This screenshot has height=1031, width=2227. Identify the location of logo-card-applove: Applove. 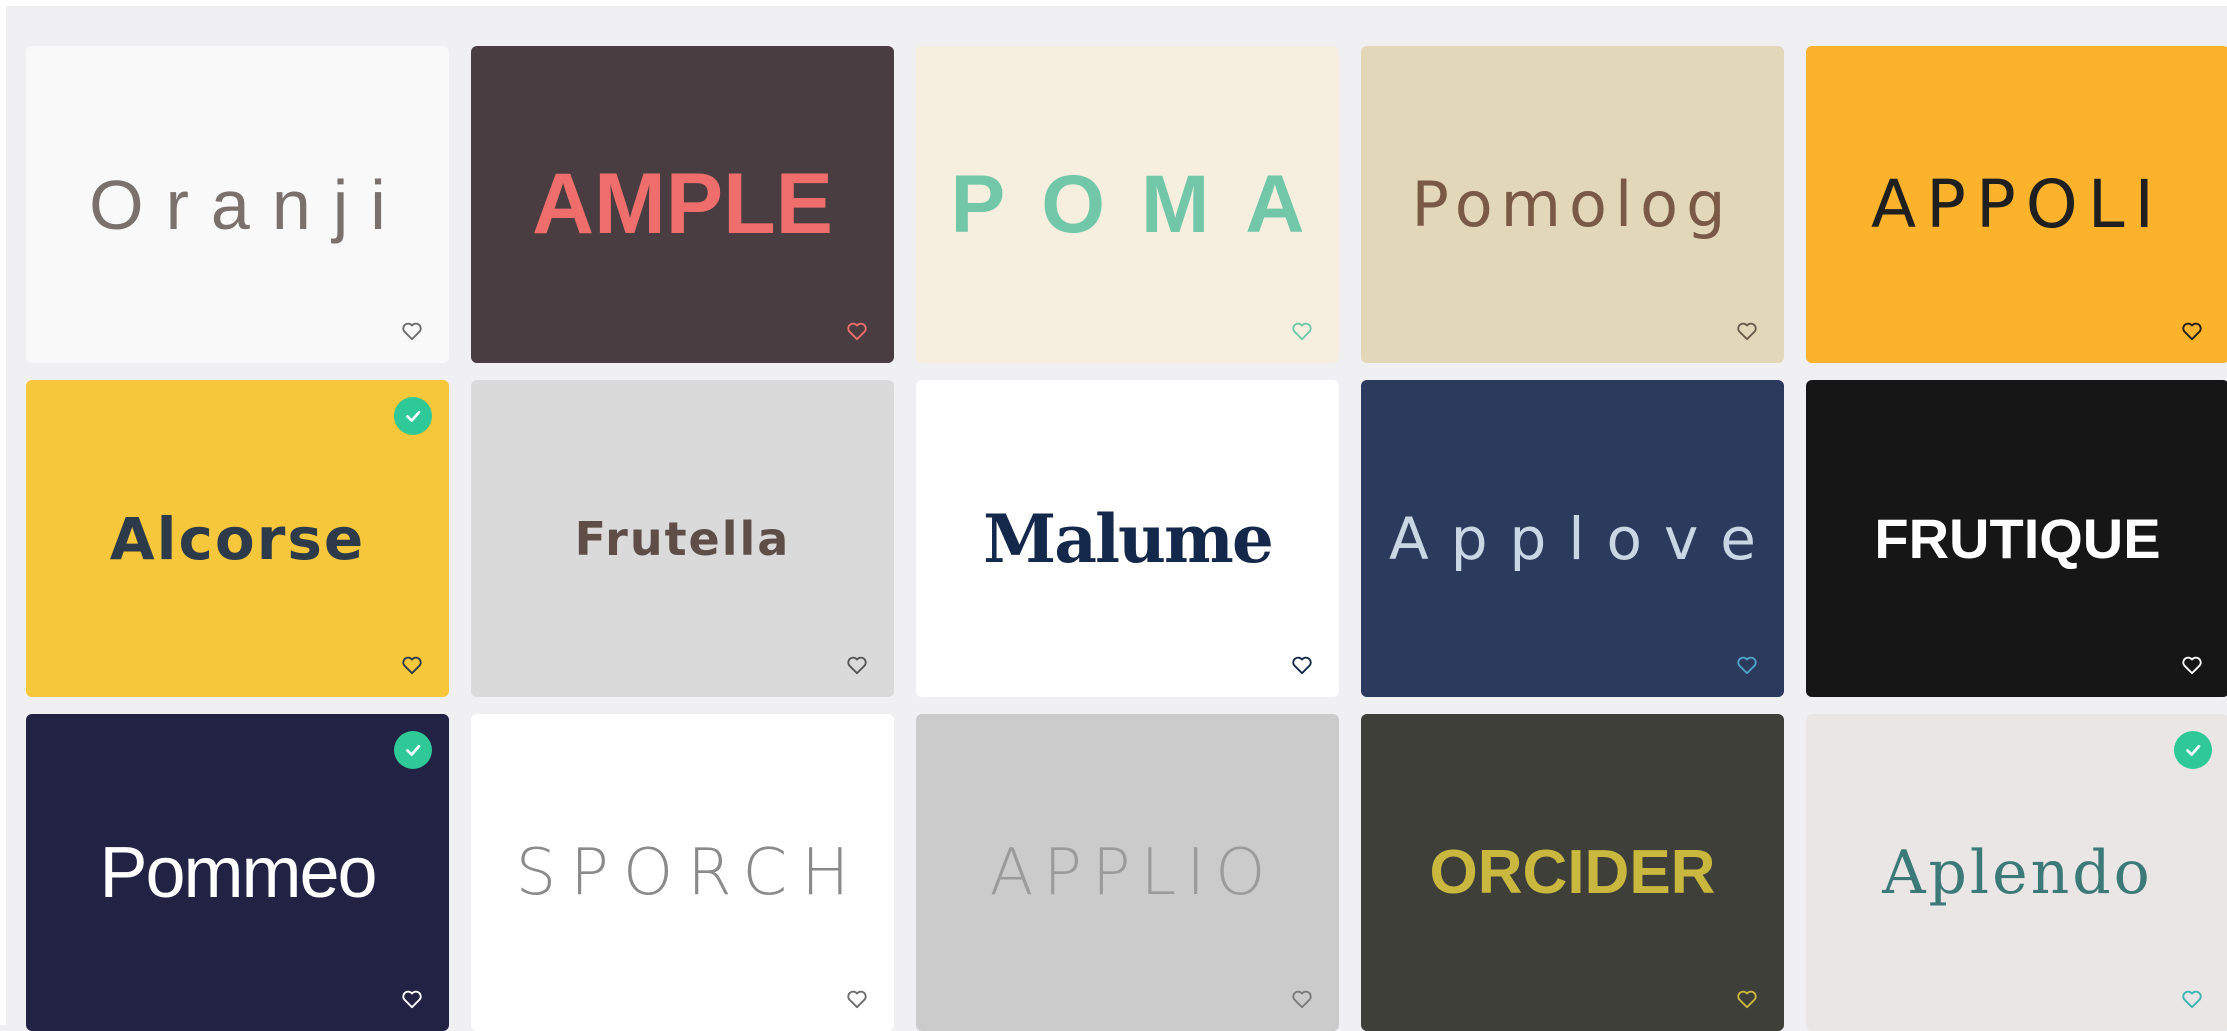
(1572, 538).